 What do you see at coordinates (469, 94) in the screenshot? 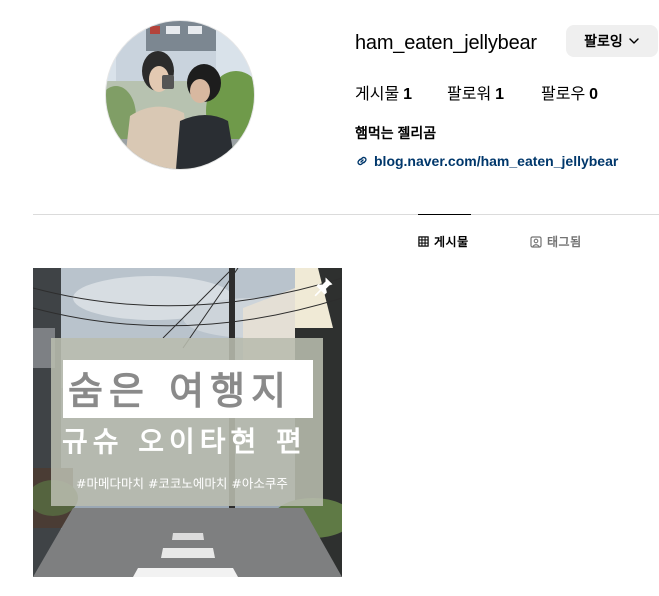
I see `stat-followers-label: 팔로워` at bounding box center [469, 94].